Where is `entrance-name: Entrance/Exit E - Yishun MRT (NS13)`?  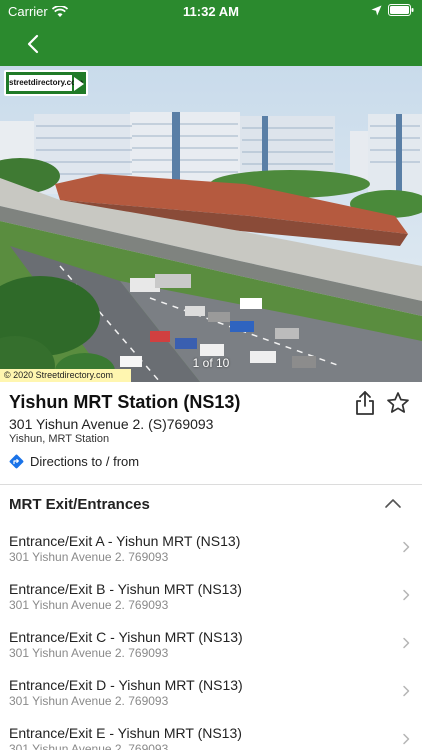 entrance-name: Entrance/Exit E - Yishun MRT (NS13) is located at coordinates (125, 733).